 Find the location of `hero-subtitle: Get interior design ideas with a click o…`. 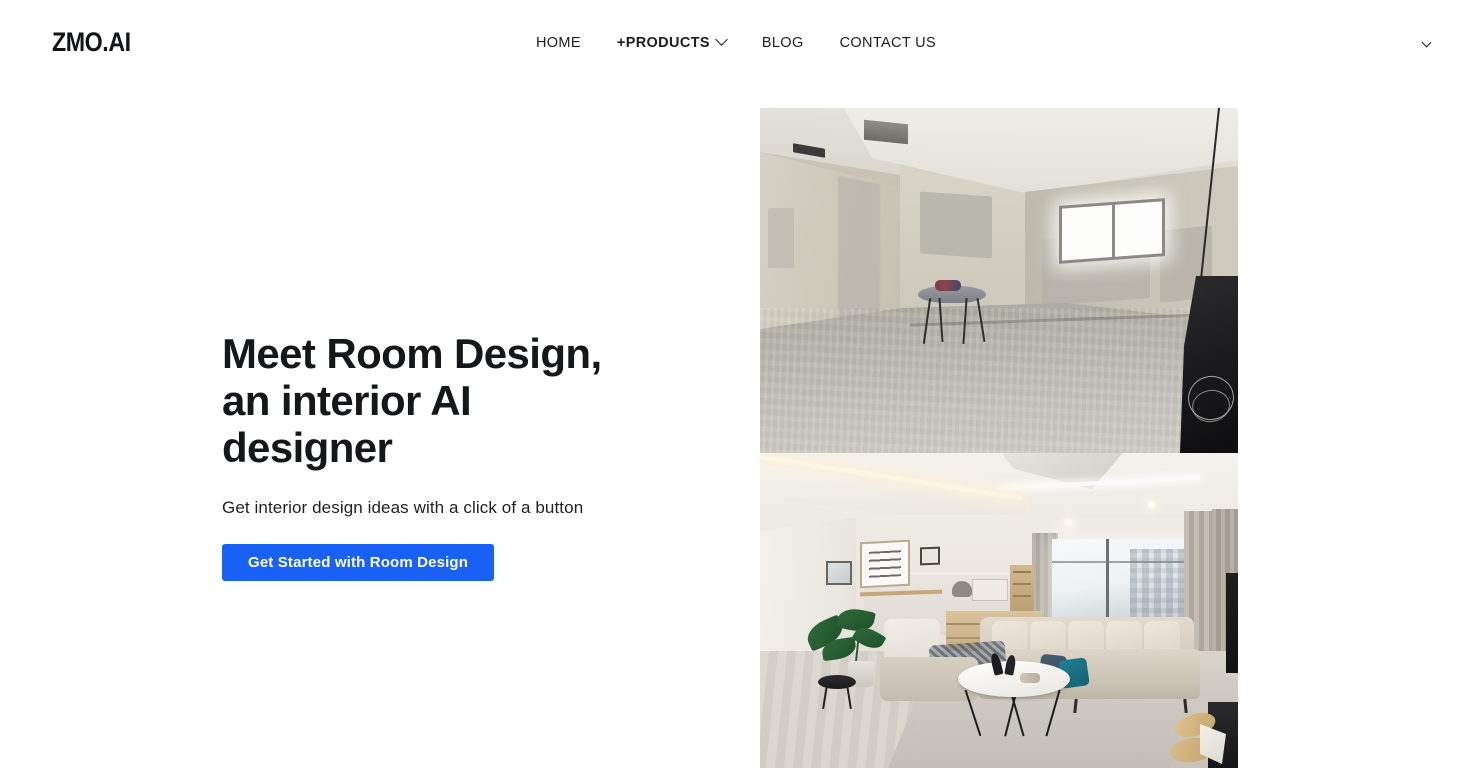

hero-subtitle: Get interior design ideas with a click o… is located at coordinates (403, 507).